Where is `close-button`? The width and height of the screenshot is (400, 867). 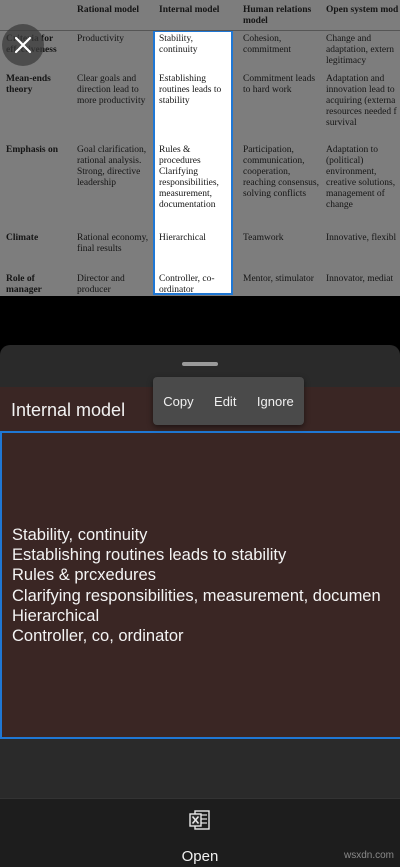 close-button is located at coordinates (23, 45).